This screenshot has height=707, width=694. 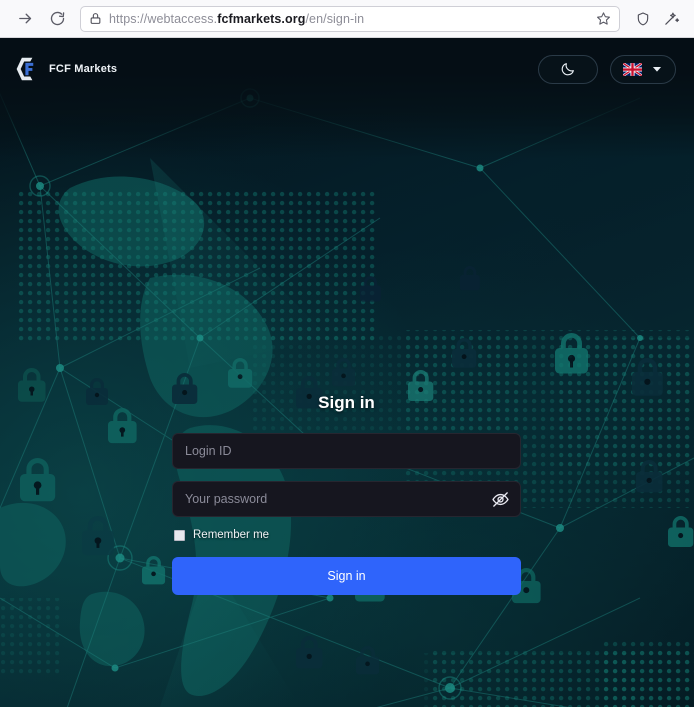 What do you see at coordinates (25, 69) in the screenshot?
I see `fcf-hexagon-logo-icon` at bounding box center [25, 69].